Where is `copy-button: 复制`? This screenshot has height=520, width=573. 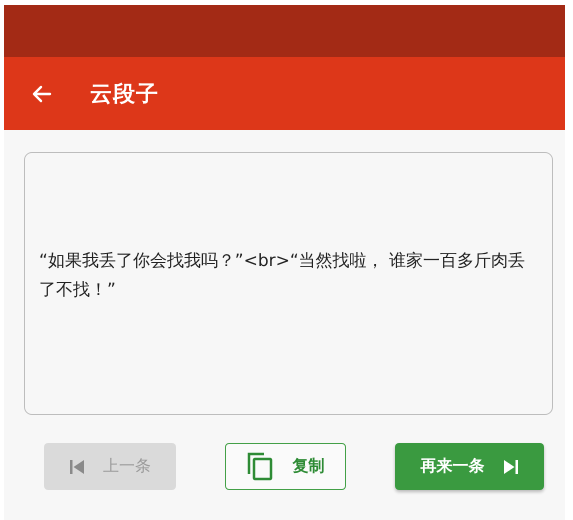
copy-button: 复制 is located at coordinates (285, 466).